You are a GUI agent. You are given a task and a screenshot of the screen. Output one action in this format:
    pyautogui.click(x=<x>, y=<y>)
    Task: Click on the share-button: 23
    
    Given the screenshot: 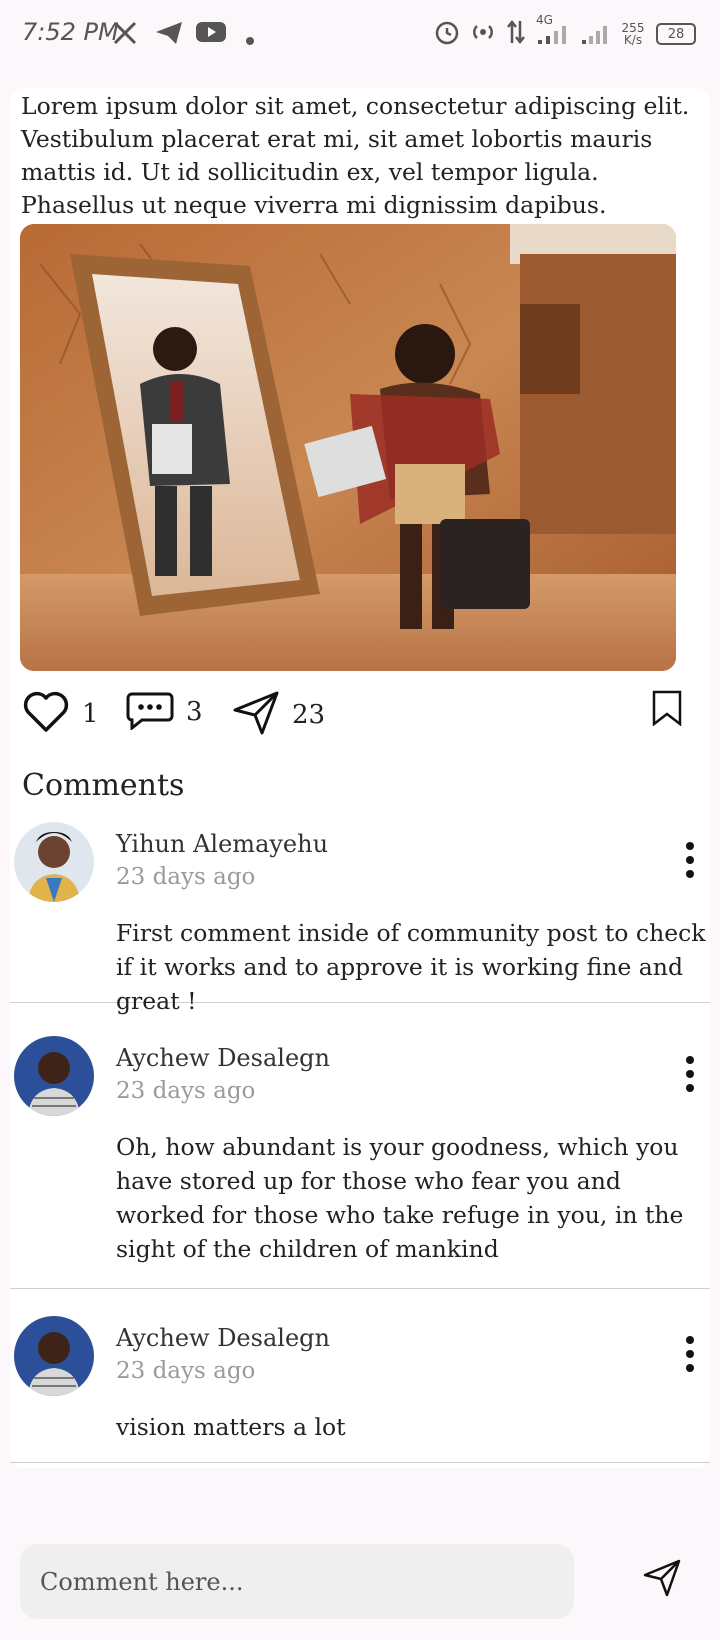 What is the action you would take?
    pyautogui.click(x=278, y=715)
    